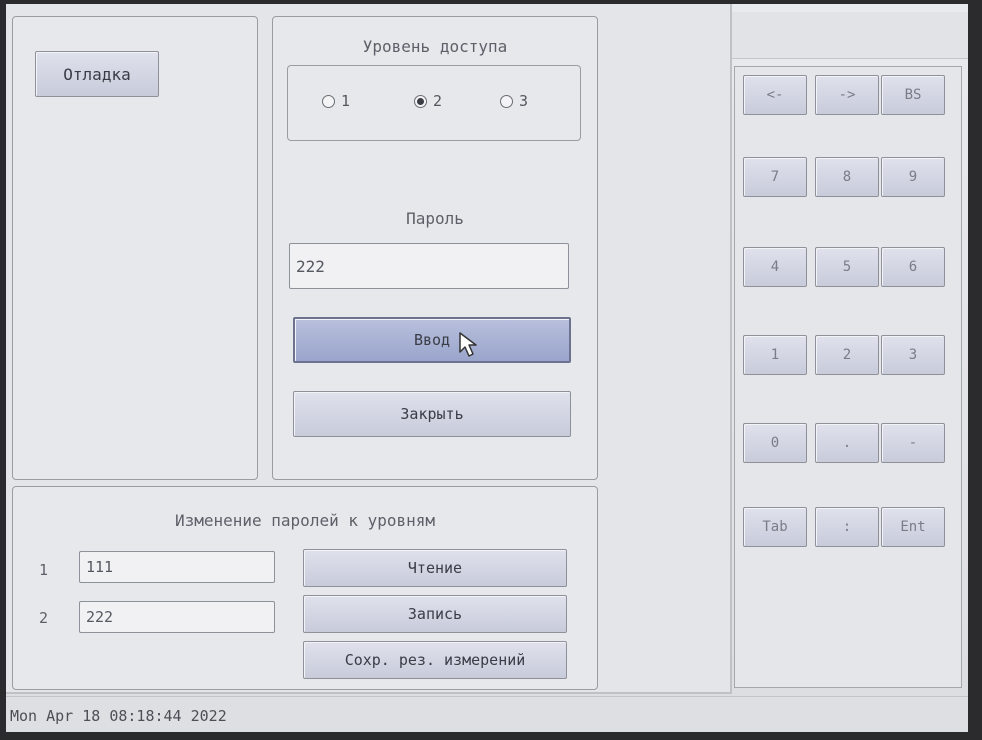  Describe the element at coordinates (775, 95) in the screenshot. I see `keypad-key: <-` at that location.